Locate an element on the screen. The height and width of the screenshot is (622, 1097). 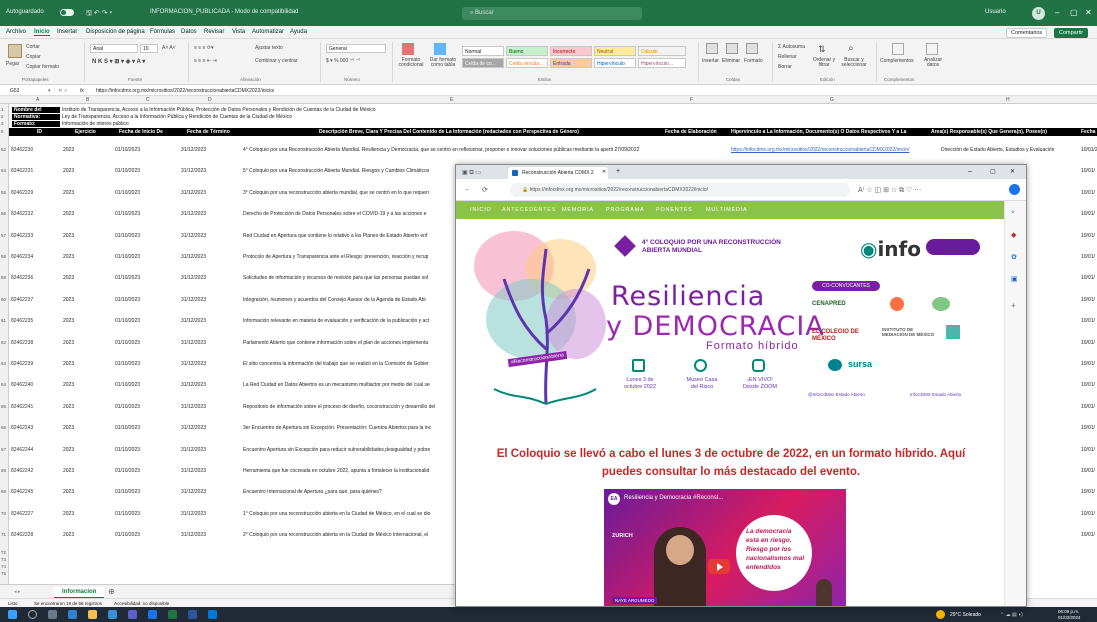
row-number: 60 is located at coordinates (3, 299).